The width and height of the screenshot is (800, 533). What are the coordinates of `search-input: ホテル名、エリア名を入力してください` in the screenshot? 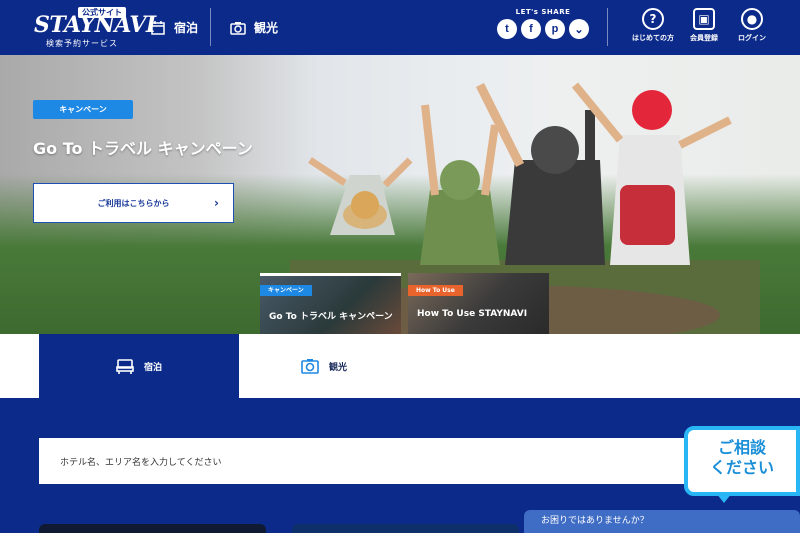 It's located at (389, 461).